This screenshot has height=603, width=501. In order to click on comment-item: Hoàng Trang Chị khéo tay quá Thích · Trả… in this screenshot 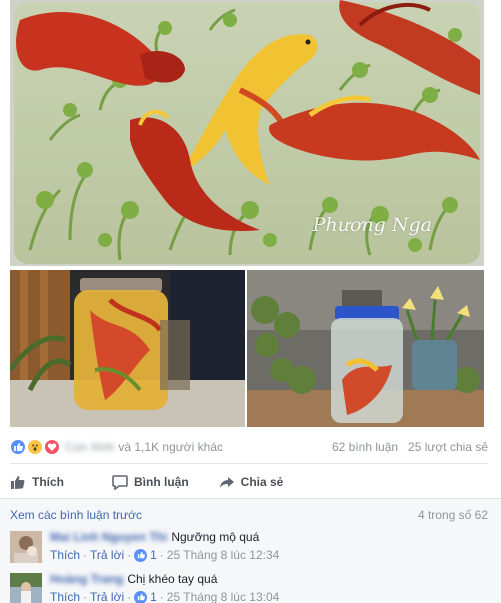, I will do `click(250, 587)`.